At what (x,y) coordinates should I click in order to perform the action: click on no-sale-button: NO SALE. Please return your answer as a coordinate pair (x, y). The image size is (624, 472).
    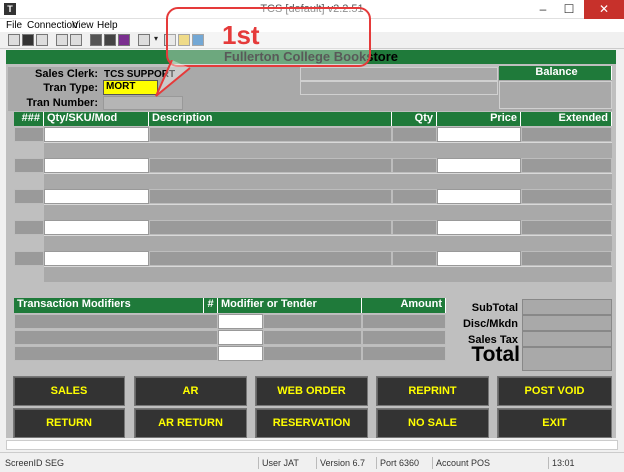
    Looking at the image, I should click on (432, 423).